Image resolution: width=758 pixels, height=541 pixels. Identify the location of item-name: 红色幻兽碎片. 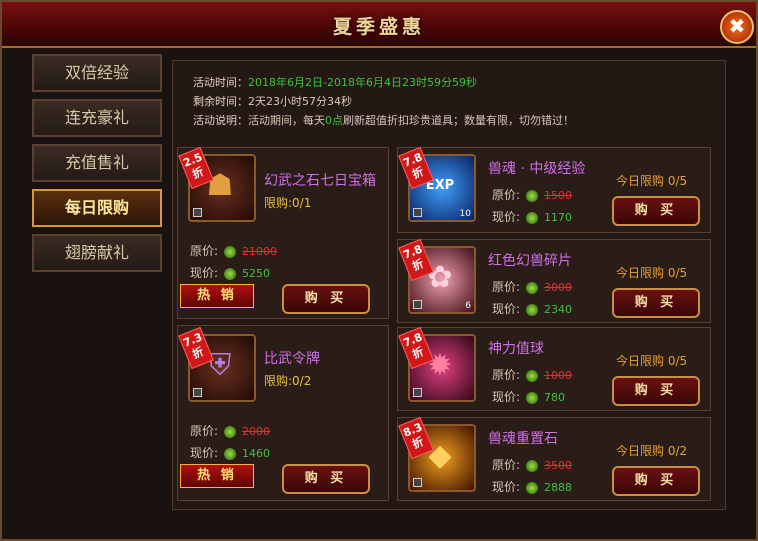
(530, 261).